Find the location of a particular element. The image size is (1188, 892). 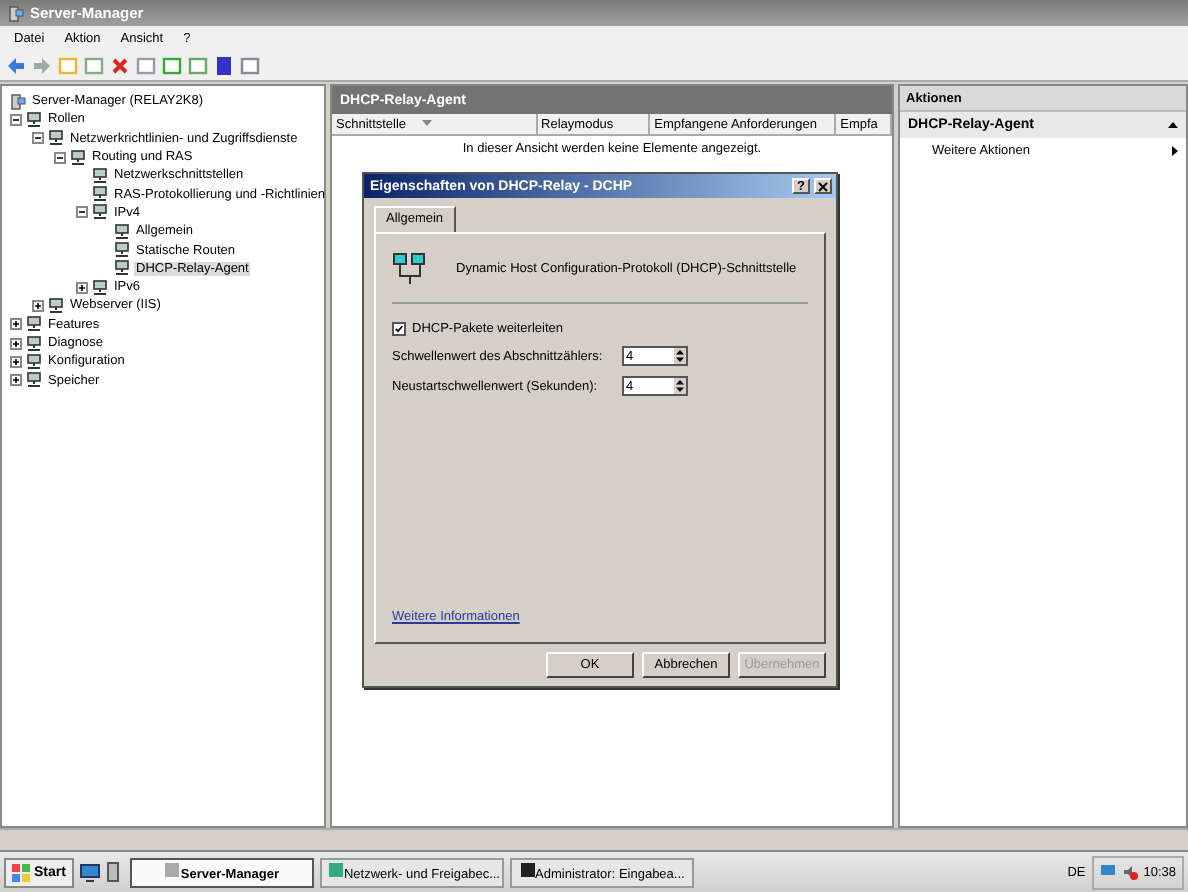

close-button is located at coordinates (823, 186).